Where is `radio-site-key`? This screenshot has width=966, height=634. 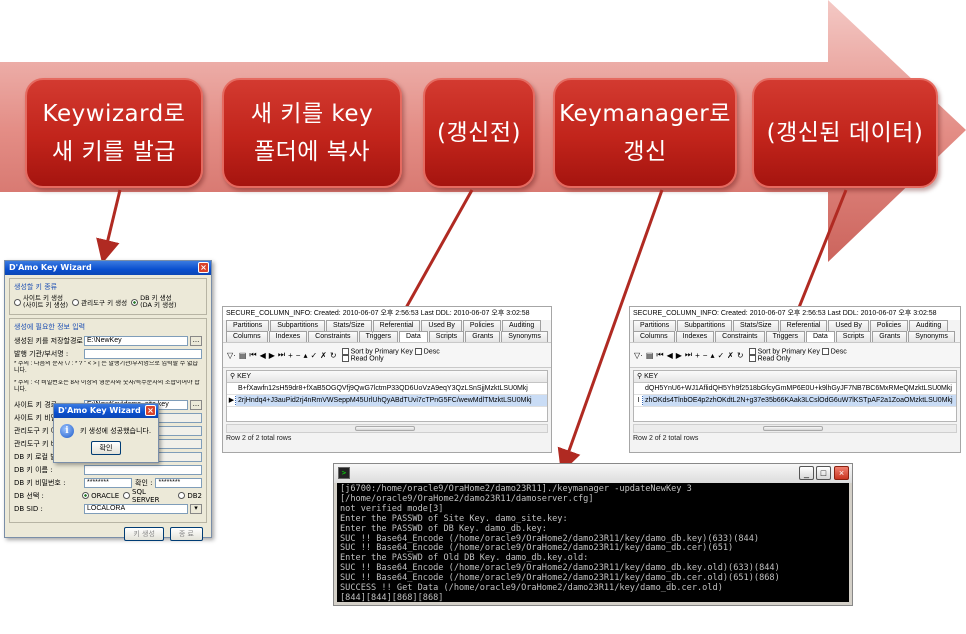
radio-site-key is located at coordinates (17, 302).